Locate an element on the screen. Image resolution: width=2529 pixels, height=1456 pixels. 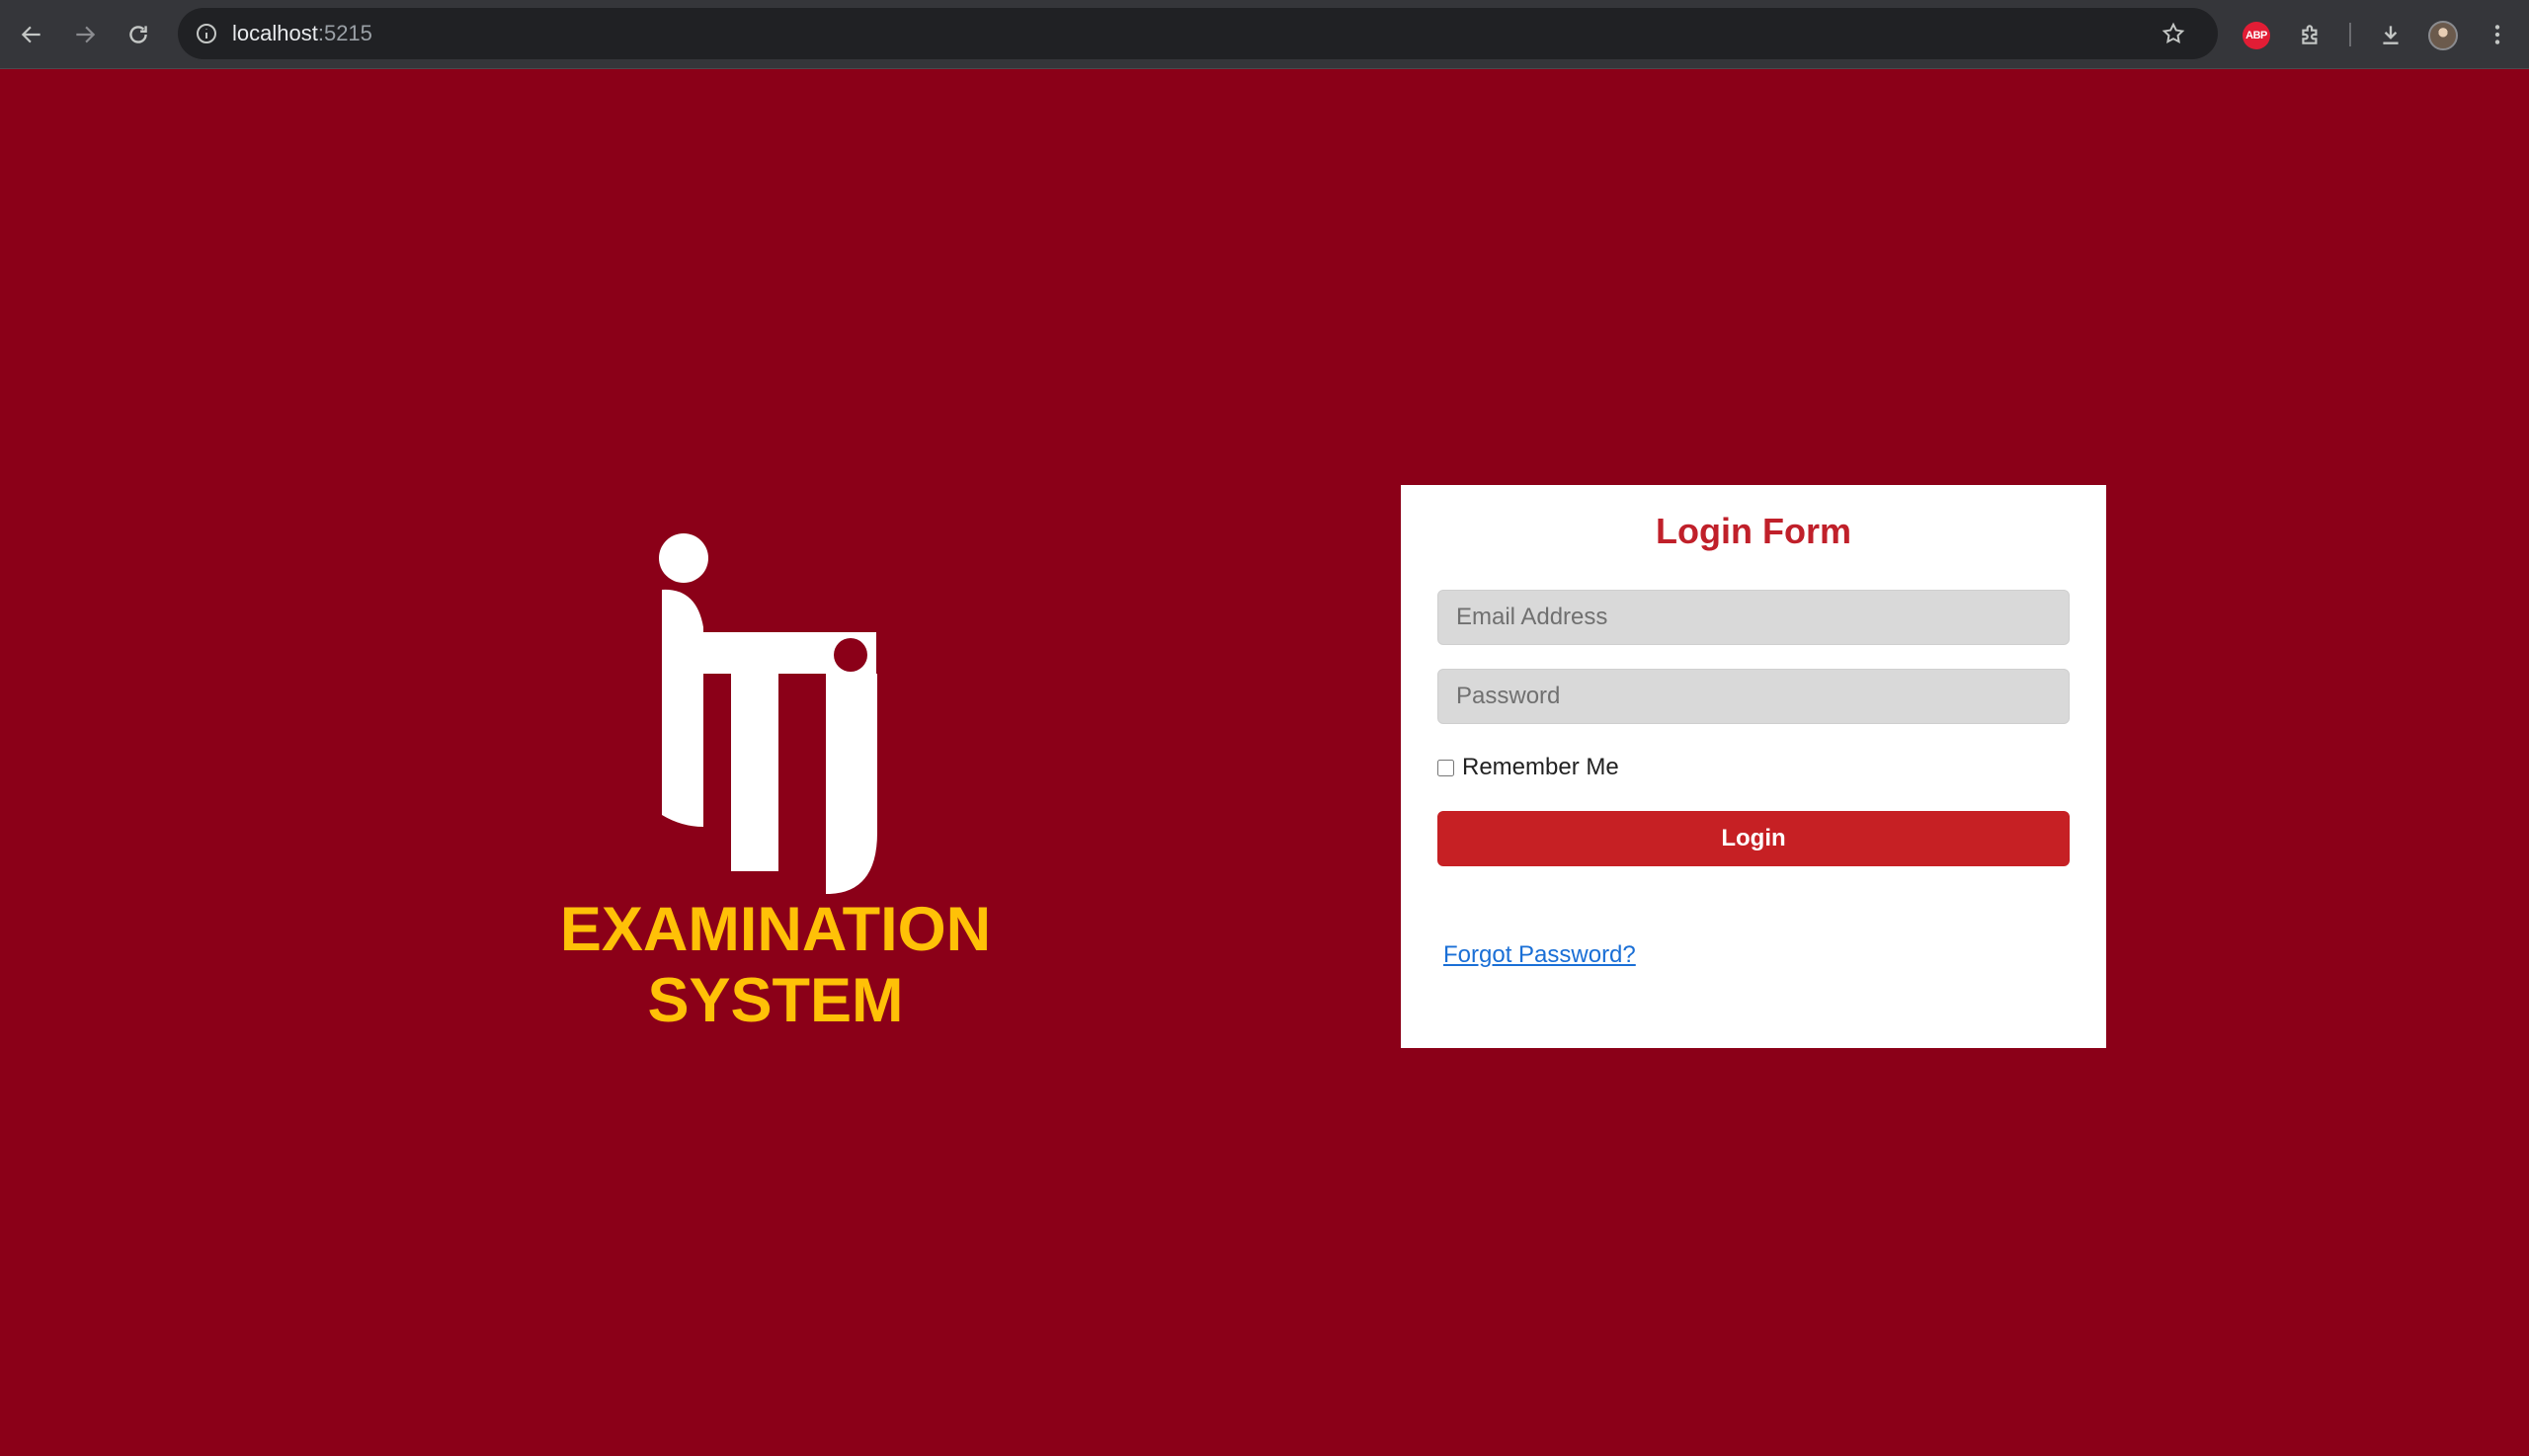
brand-block: EXAMINATION SYSTEM is located at coordinates (775, 785).